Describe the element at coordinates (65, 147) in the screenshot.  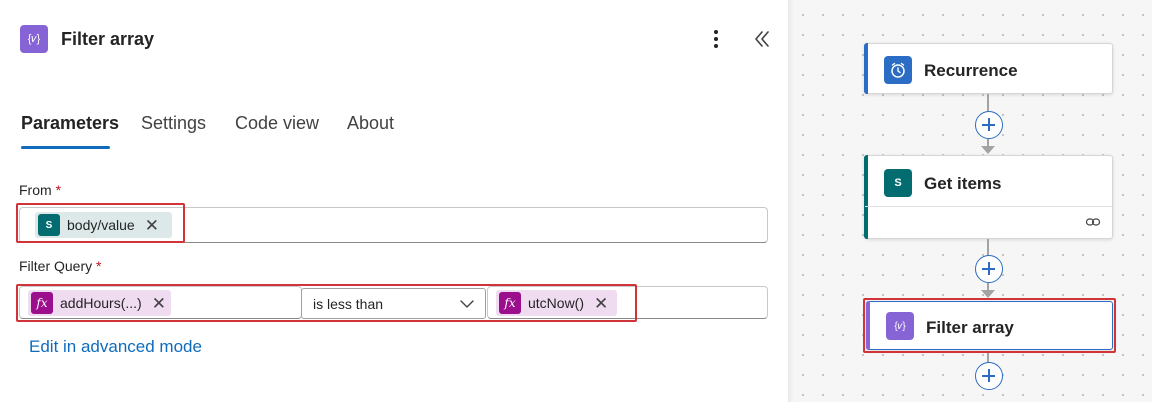
I see `active-tab-indicator` at that location.